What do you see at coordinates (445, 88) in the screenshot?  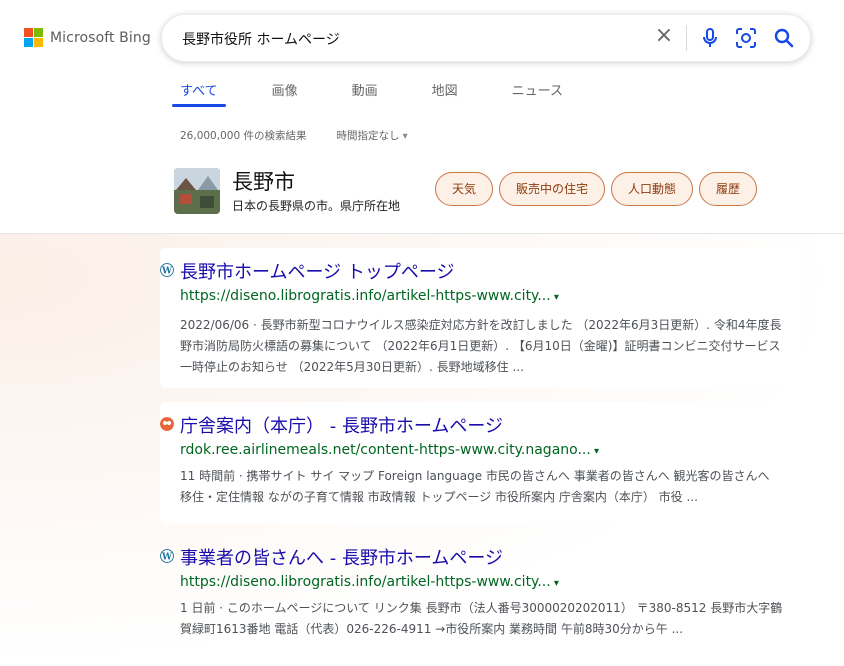 I see `tab-maps: 地図` at bounding box center [445, 88].